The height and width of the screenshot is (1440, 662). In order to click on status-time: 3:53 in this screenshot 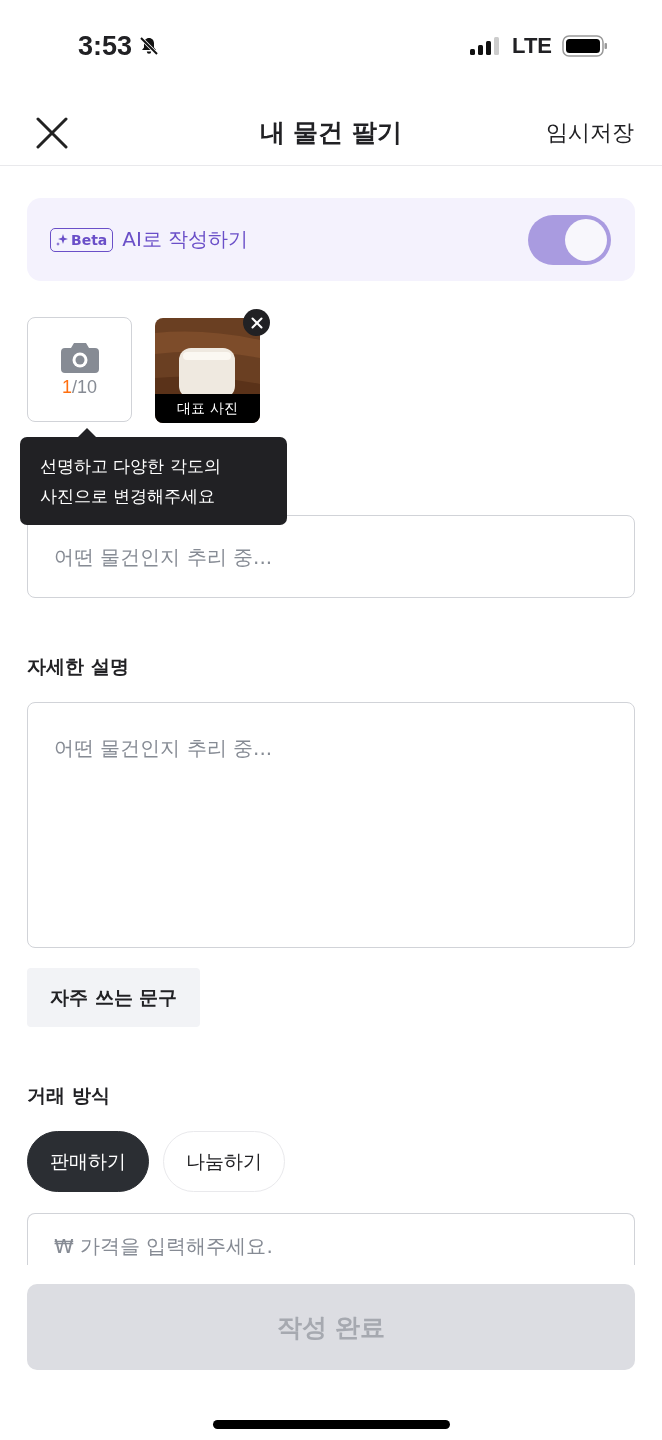, I will do `click(105, 46)`.